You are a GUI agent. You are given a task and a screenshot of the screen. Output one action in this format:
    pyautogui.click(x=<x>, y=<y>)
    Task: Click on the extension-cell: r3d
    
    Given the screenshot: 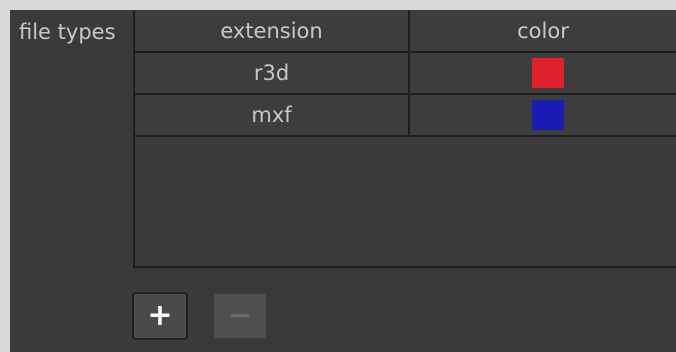 What is the action you would take?
    pyautogui.click(x=272, y=73)
    